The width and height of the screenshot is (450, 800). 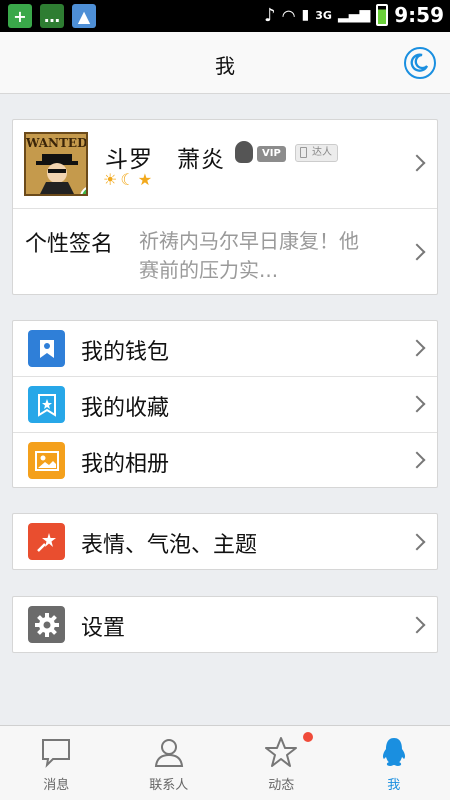 I want to click on menu-item-favorites: 我的收藏, so click(x=225, y=404).